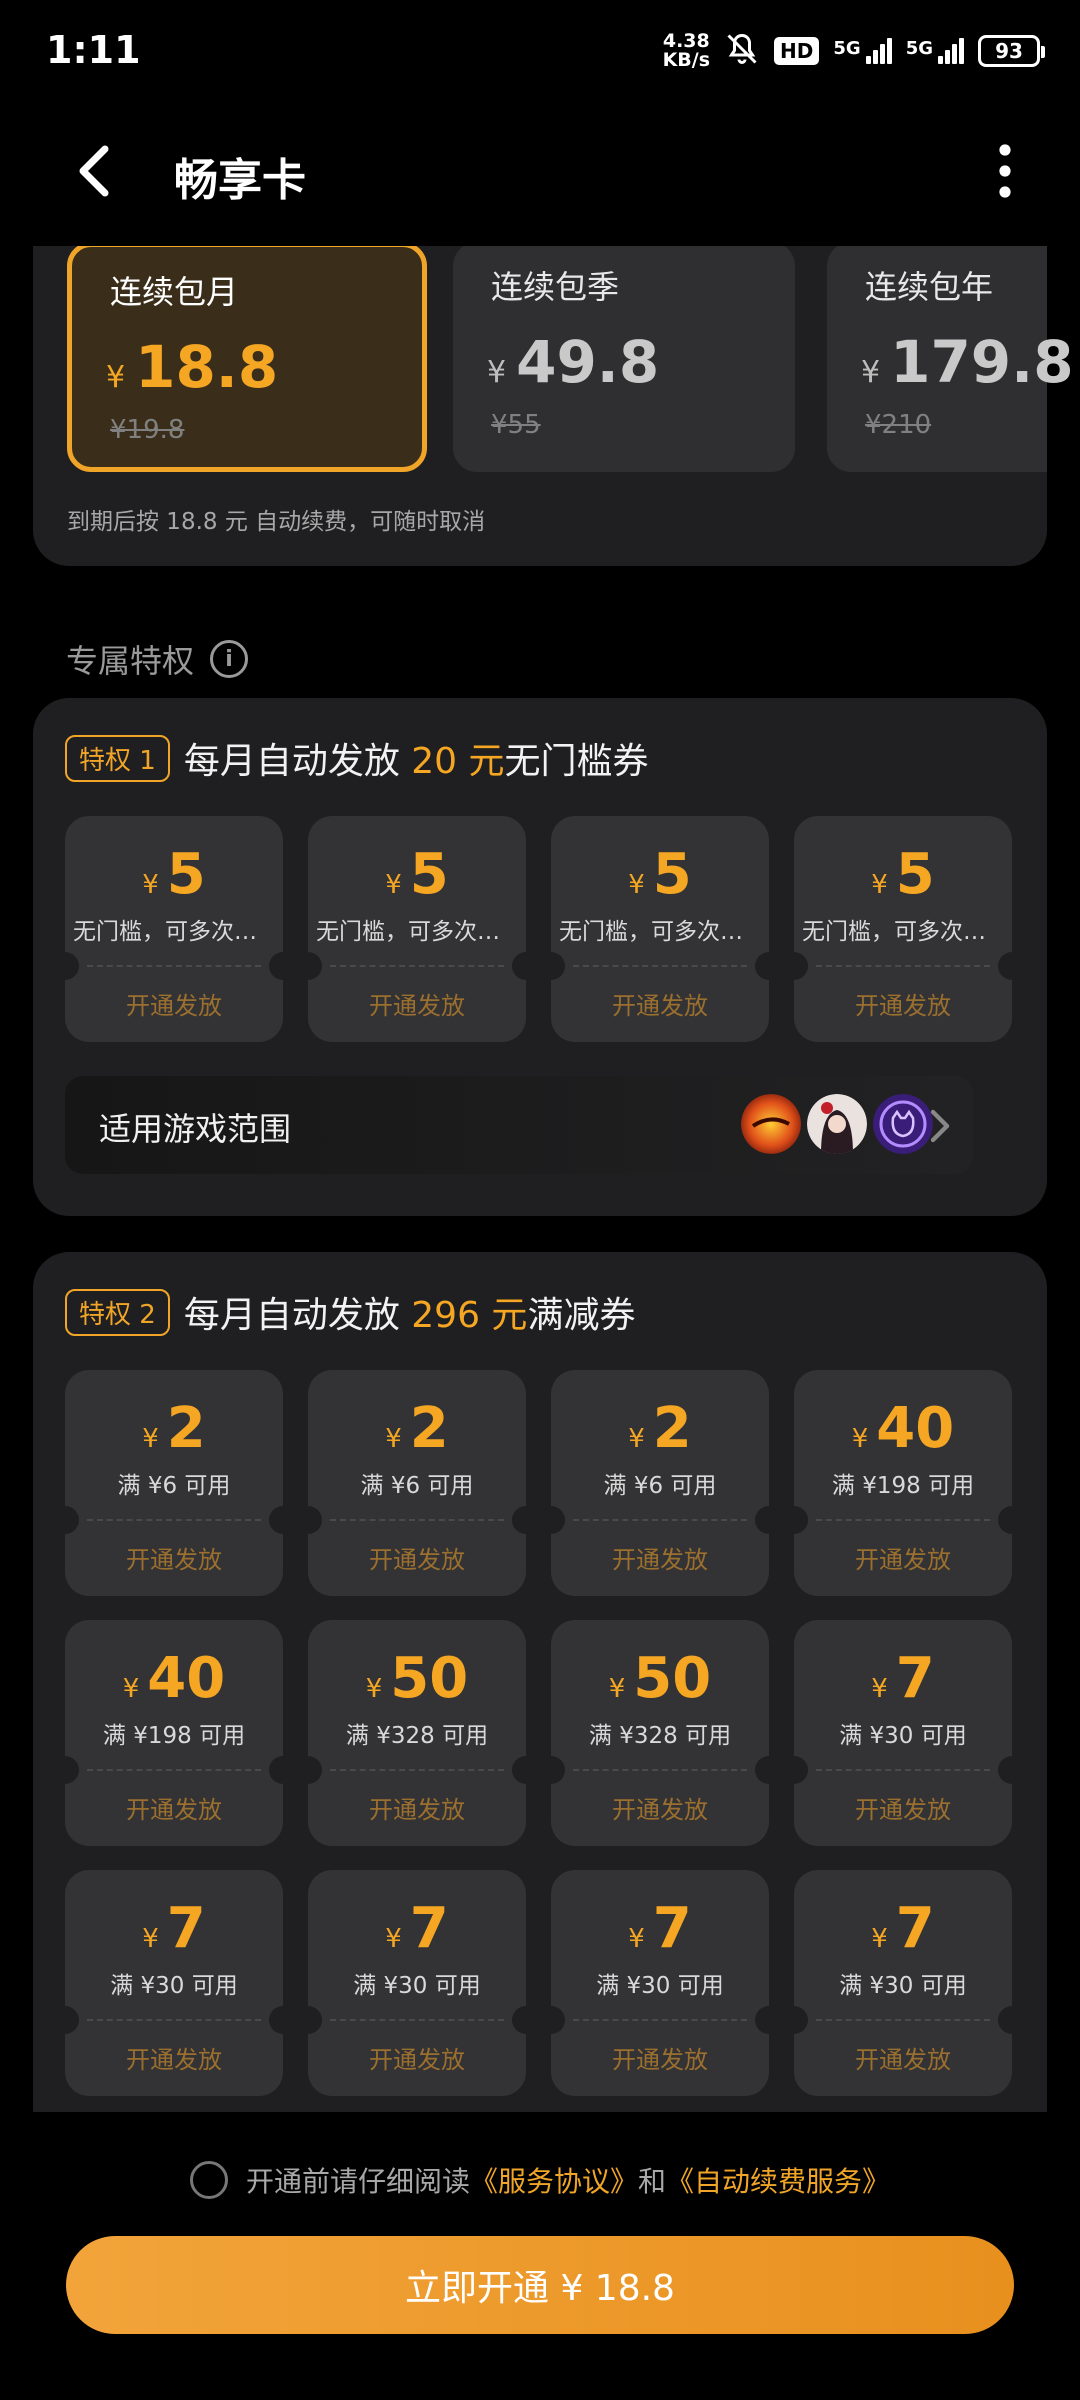  What do you see at coordinates (742, 51) in the screenshot?
I see `mute-bell-icon` at bounding box center [742, 51].